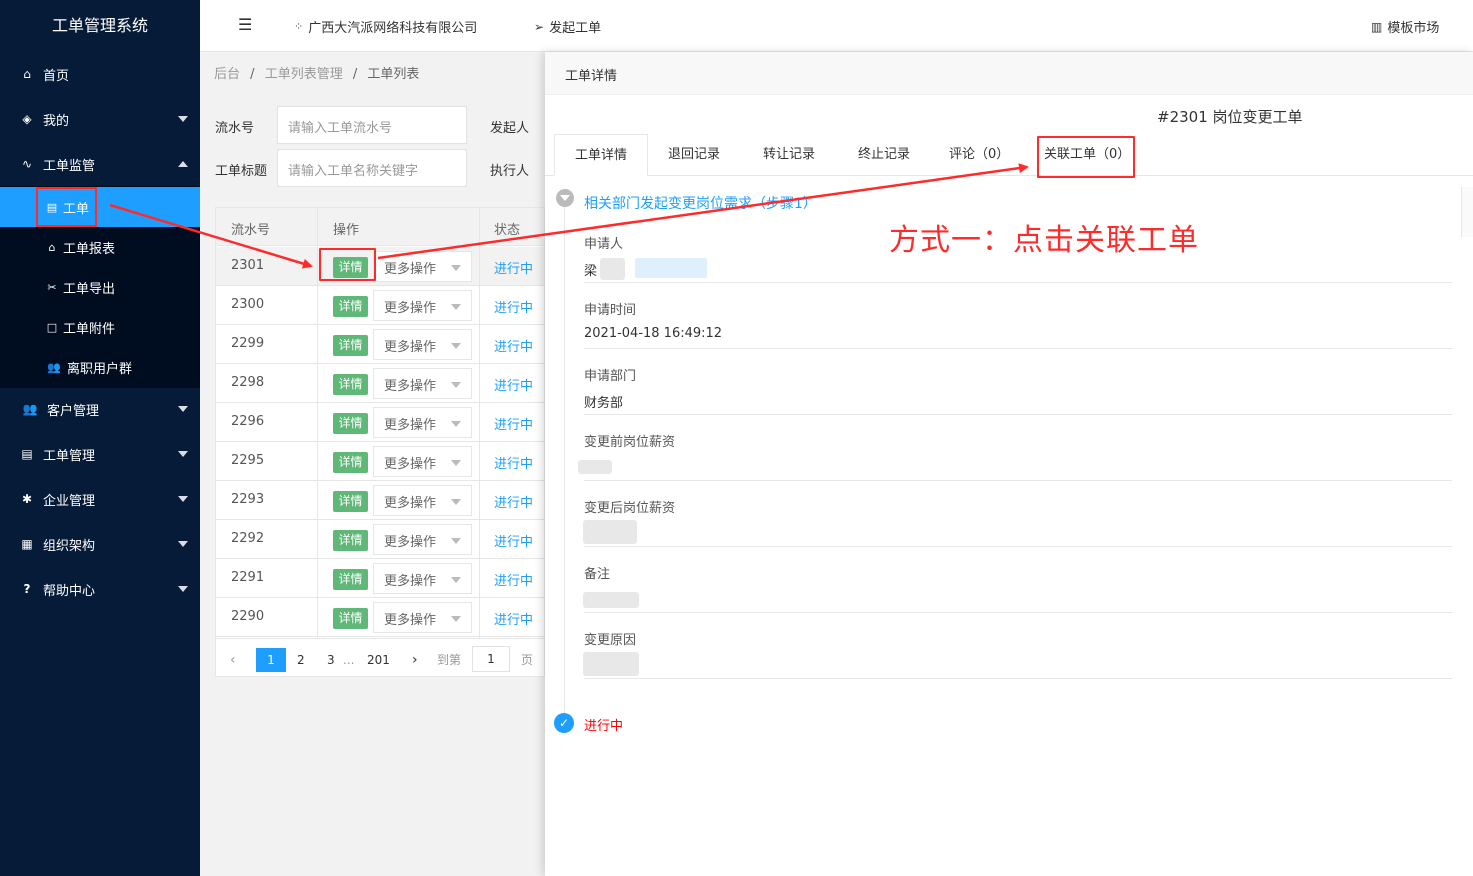 This screenshot has width=1473, height=876. What do you see at coordinates (27, 499) in the screenshot?
I see `gear-icon: ✱` at bounding box center [27, 499].